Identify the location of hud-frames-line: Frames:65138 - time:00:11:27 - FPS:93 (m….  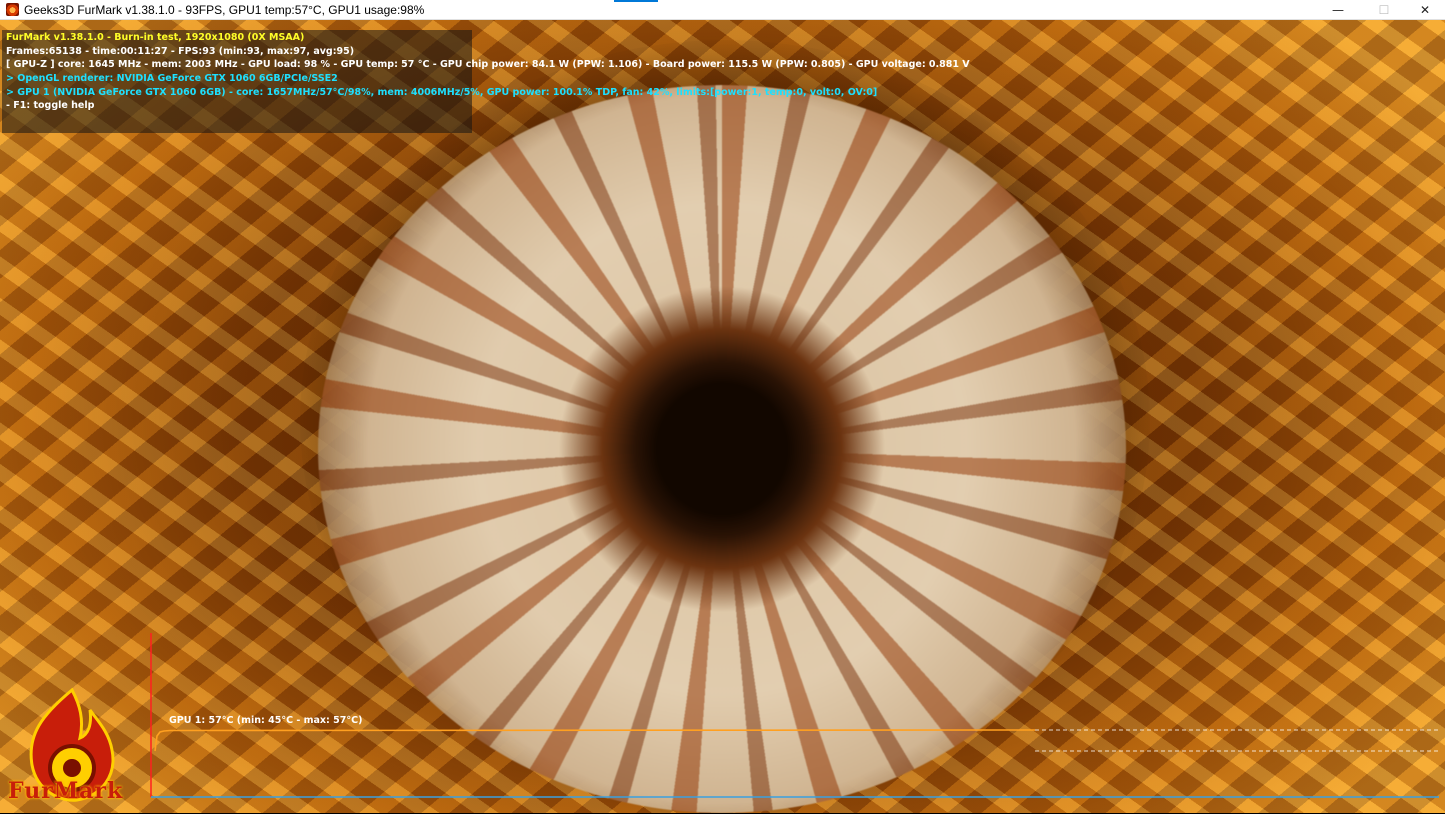
(180, 51).